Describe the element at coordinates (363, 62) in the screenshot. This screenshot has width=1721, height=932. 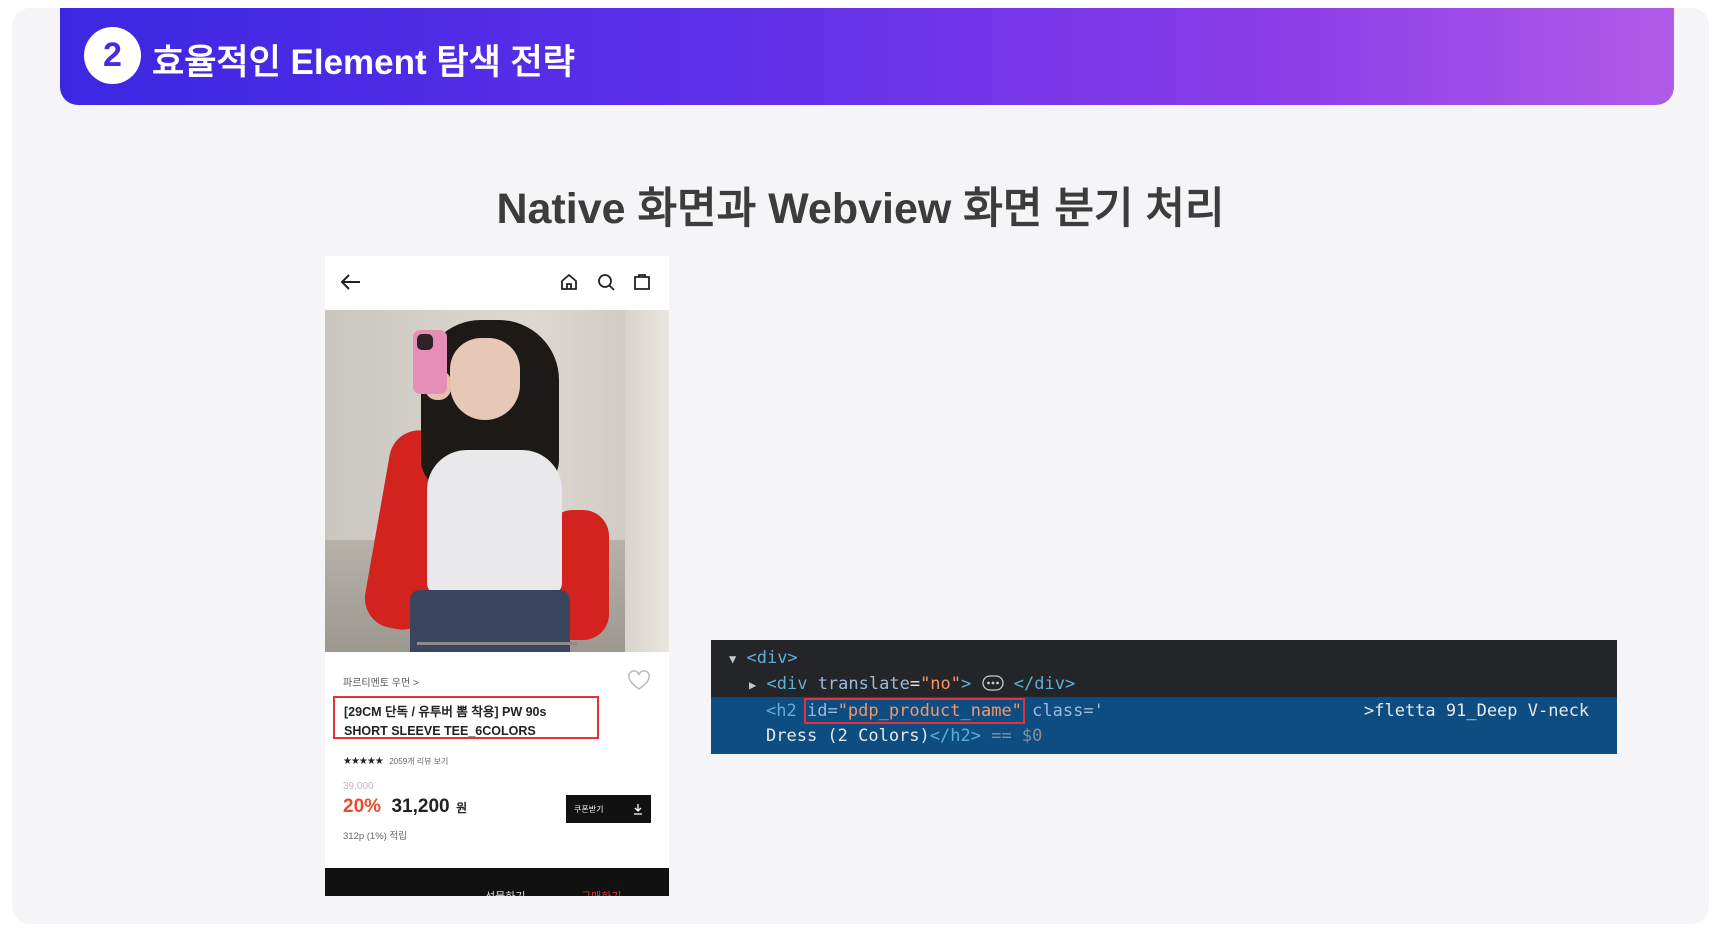
I see `header-title: 효율적인 Element 탐색 전략` at that location.